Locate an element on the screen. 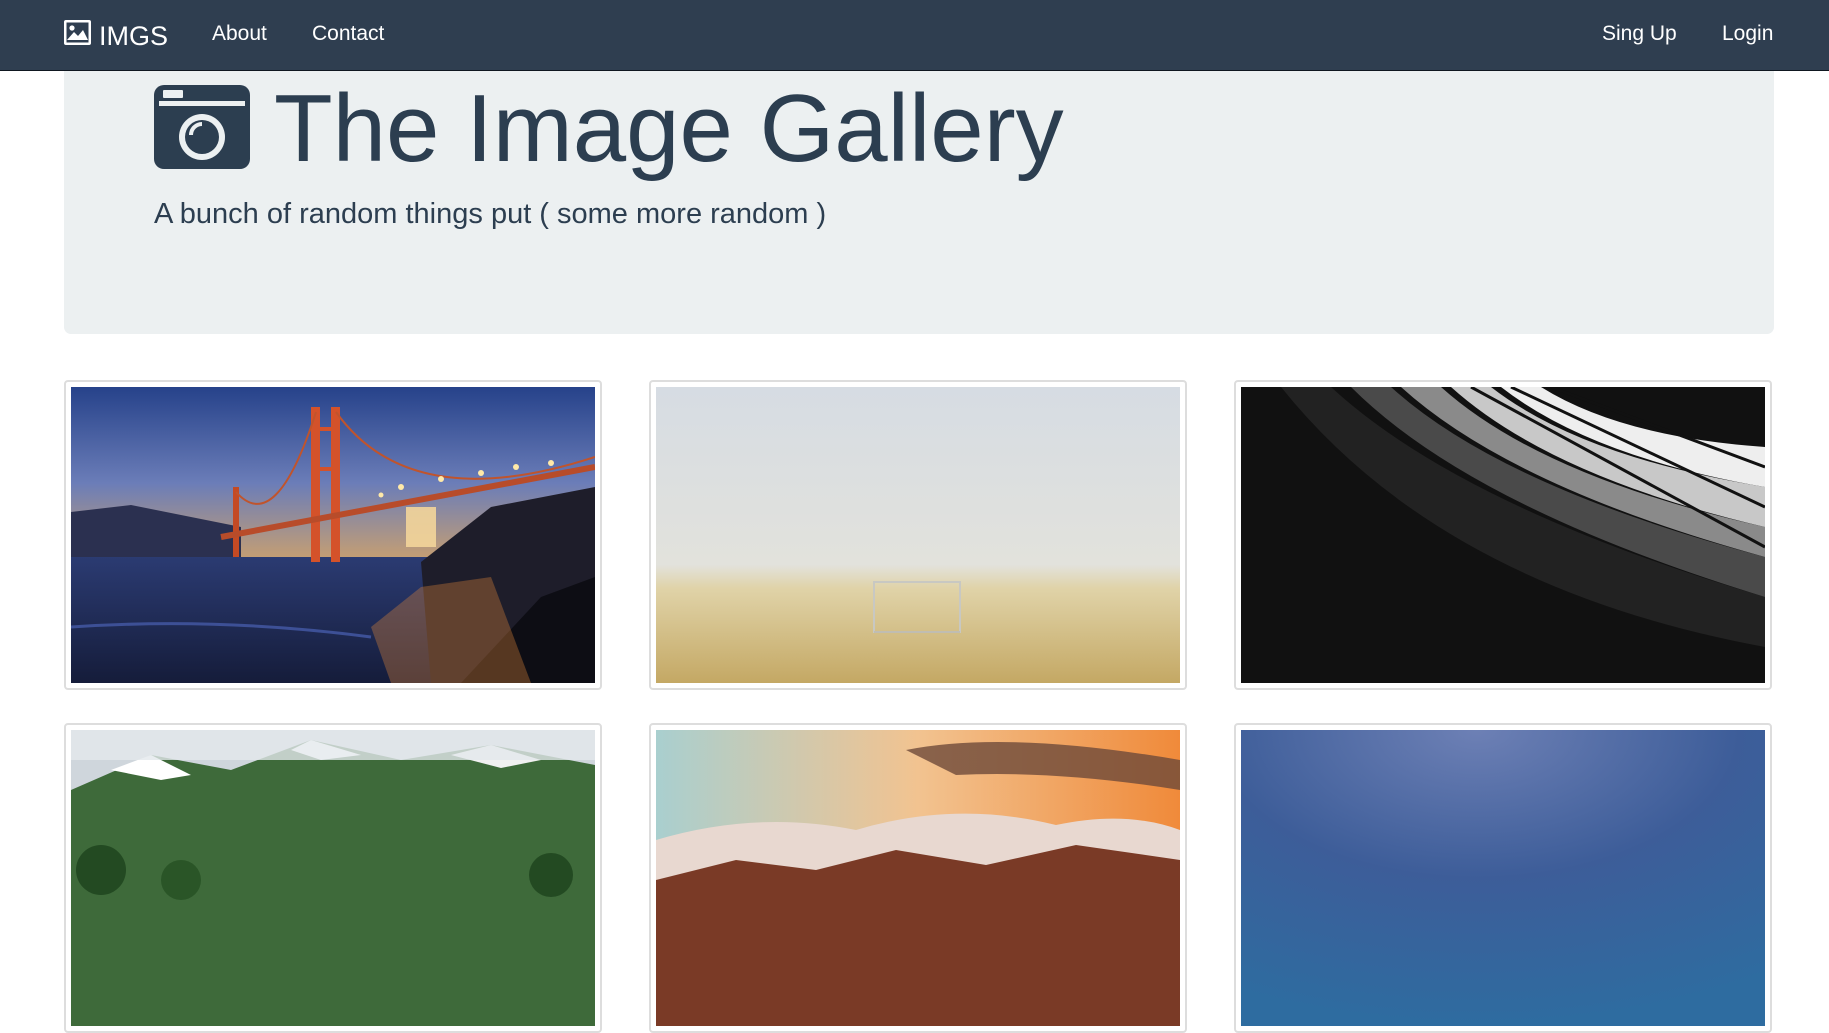  brand-label: IMGS is located at coordinates (134, 35).